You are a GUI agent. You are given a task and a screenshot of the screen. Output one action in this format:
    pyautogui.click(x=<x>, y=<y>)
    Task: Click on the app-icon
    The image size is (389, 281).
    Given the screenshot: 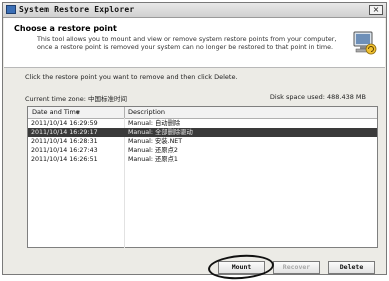 What is the action you would take?
    pyautogui.click(x=11, y=9)
    